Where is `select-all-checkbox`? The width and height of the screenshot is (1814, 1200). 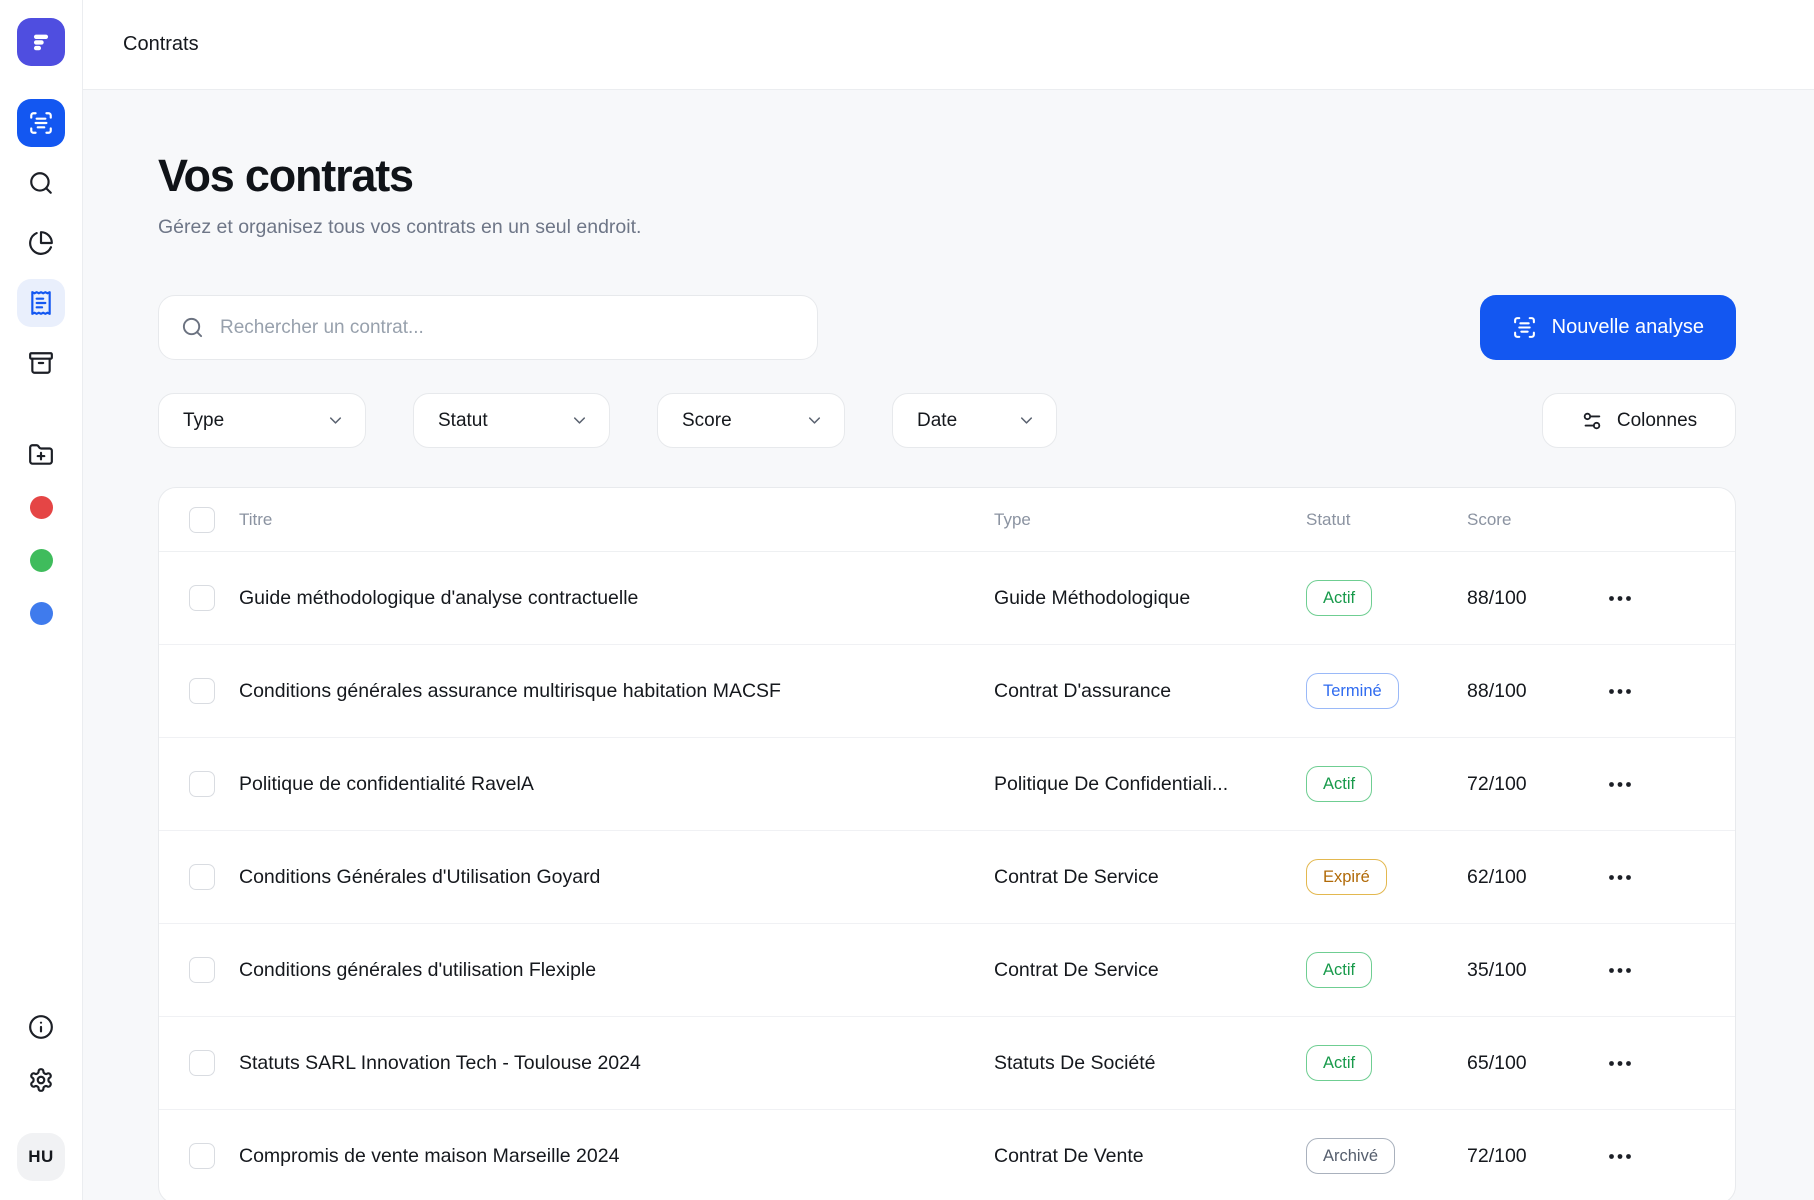 select-all-checkbox is located at coordinates (202, 519).